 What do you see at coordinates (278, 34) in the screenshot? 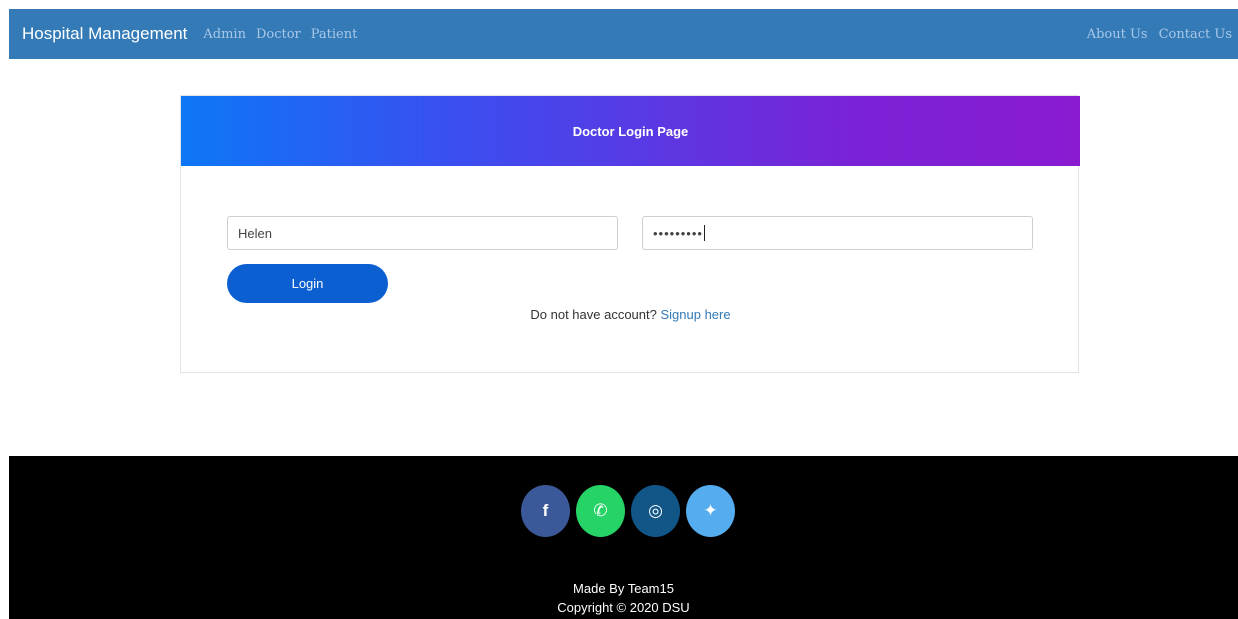
I see `nav-doctor-link: Doctor` at bounding box center [278, 34].